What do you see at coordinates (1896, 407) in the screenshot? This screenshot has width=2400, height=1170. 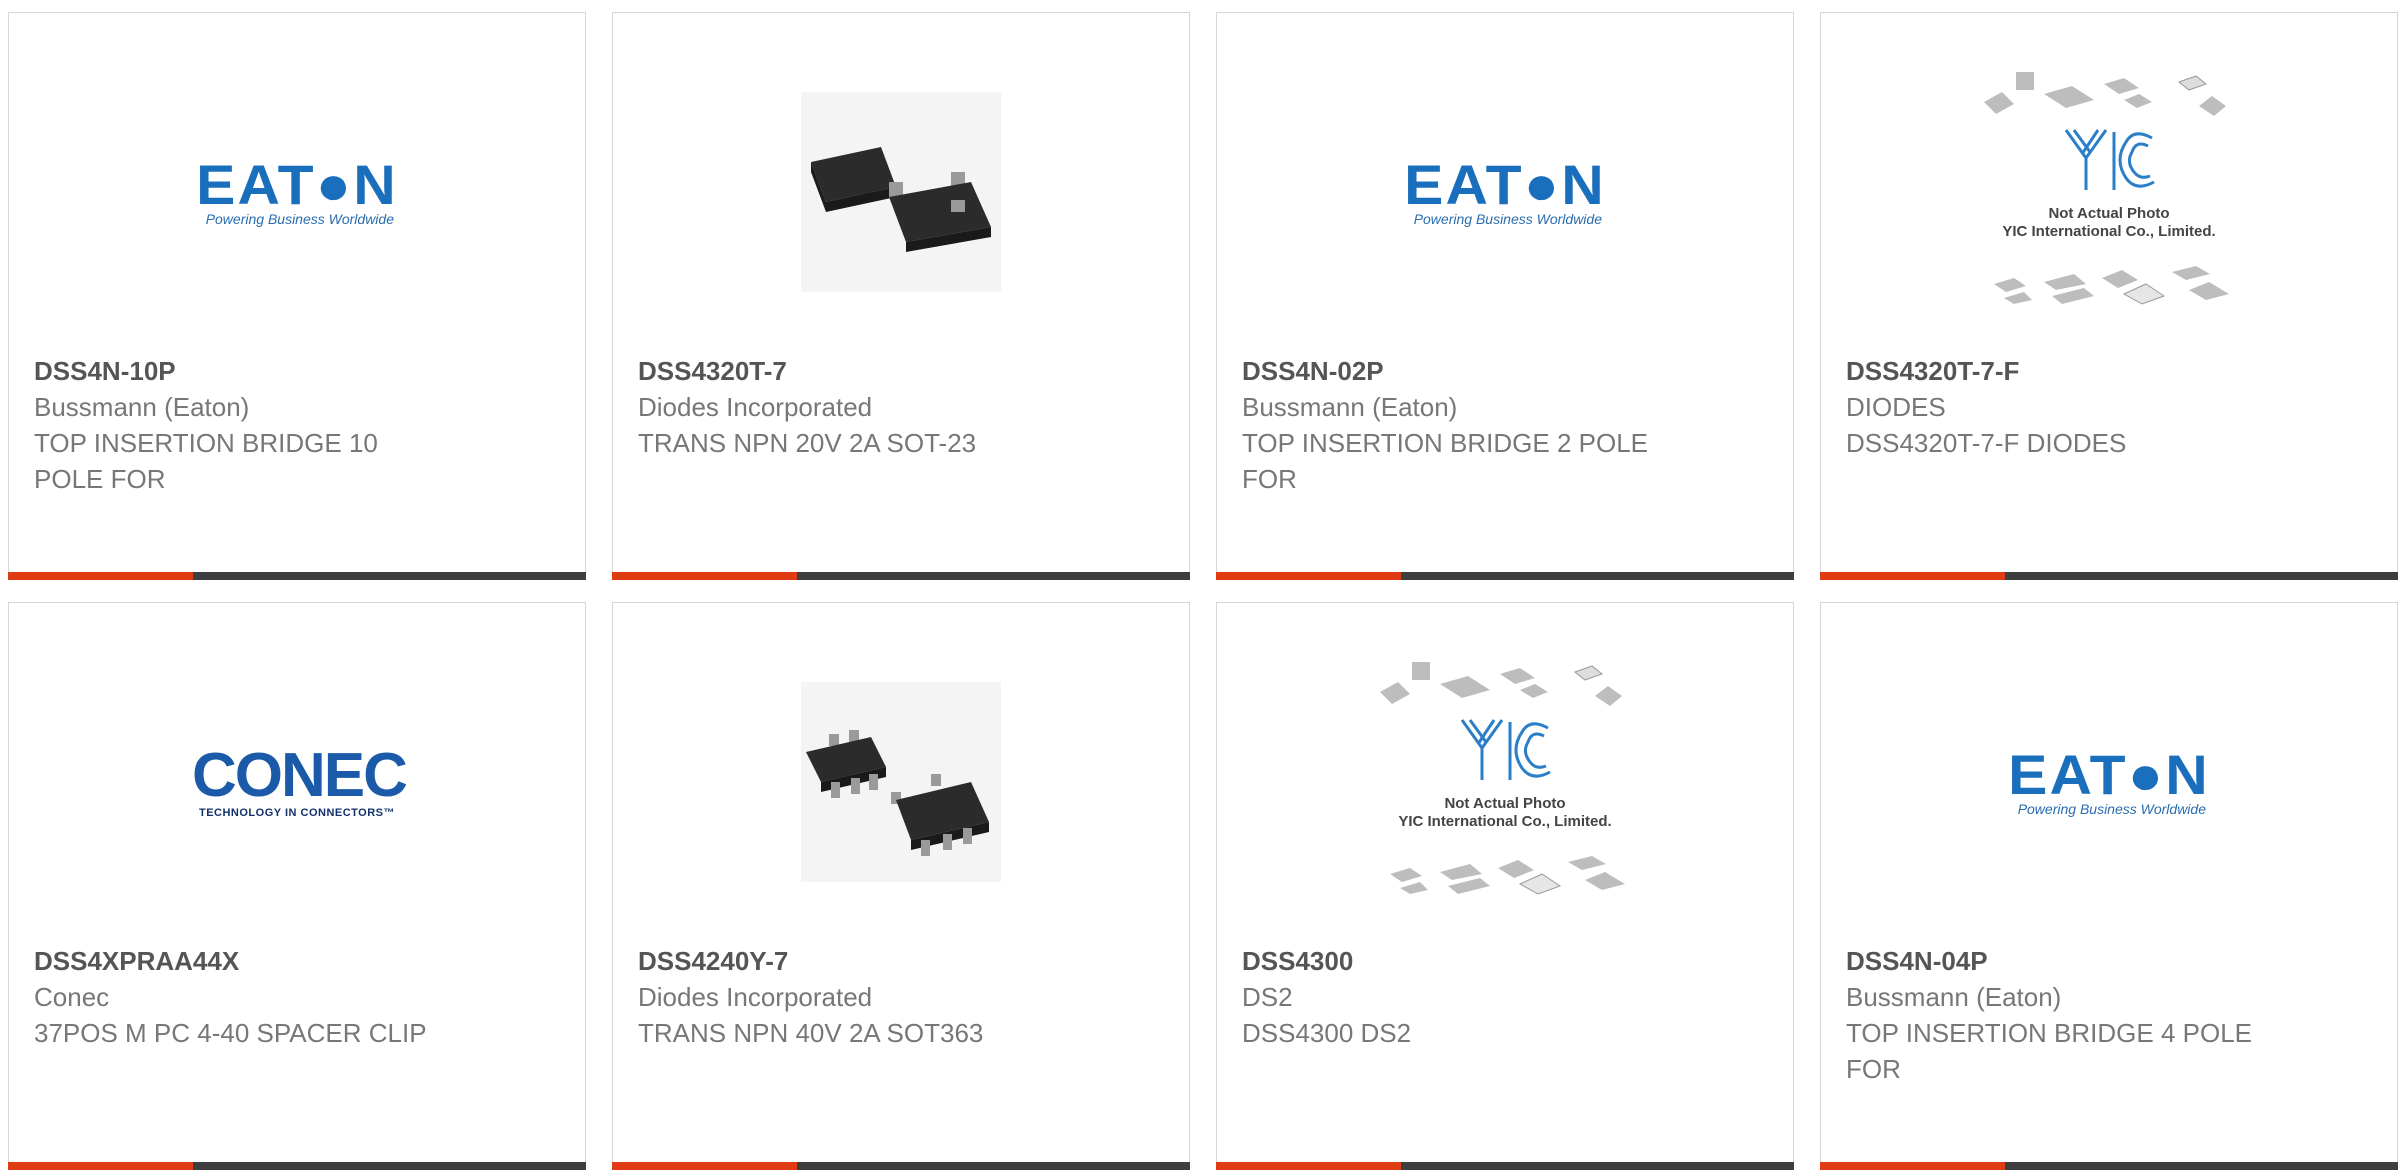 I see `manufacturer: DIODES` at bounding box center [1896, 407].